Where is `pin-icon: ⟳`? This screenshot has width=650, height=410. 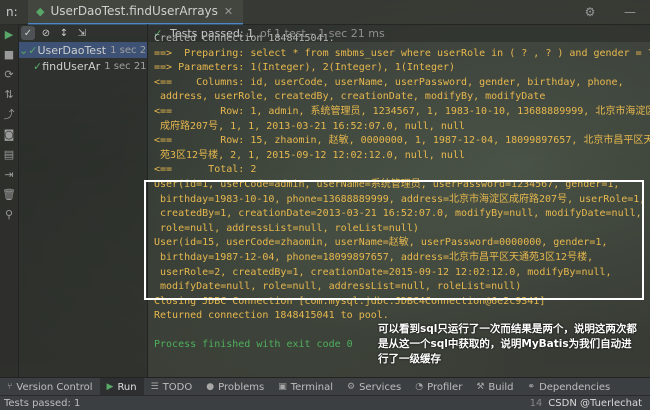 pin-icon: ⟳ is located at coordinates (9, 74).